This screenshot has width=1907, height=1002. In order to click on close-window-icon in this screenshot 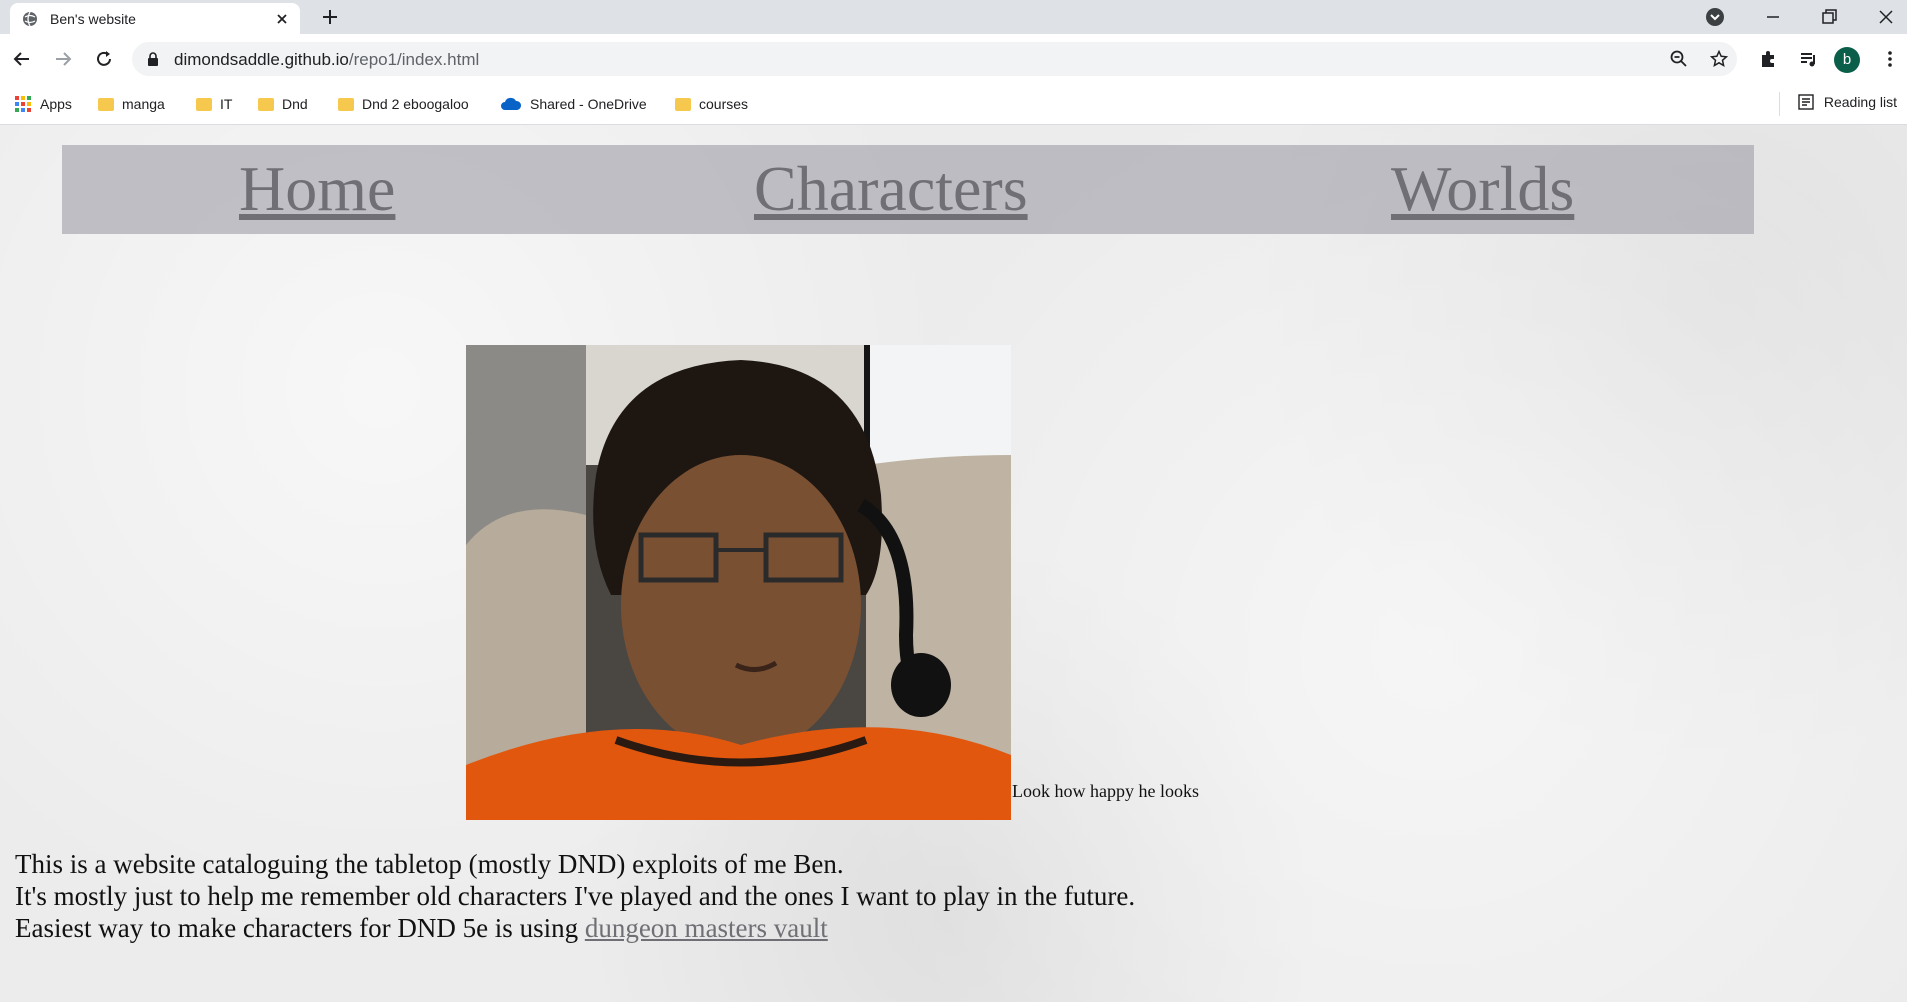, I will do `click(1886, 17)`.